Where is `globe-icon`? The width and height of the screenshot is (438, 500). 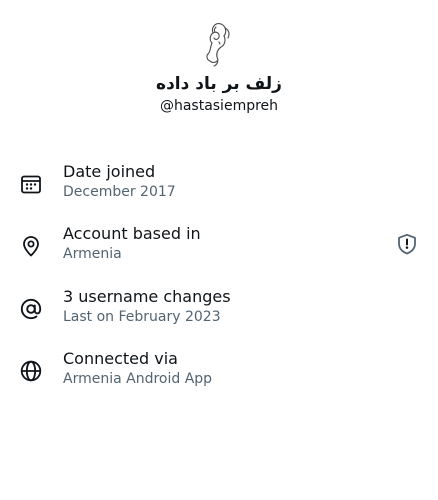
globe-icon is located at coordinates (31, 371).